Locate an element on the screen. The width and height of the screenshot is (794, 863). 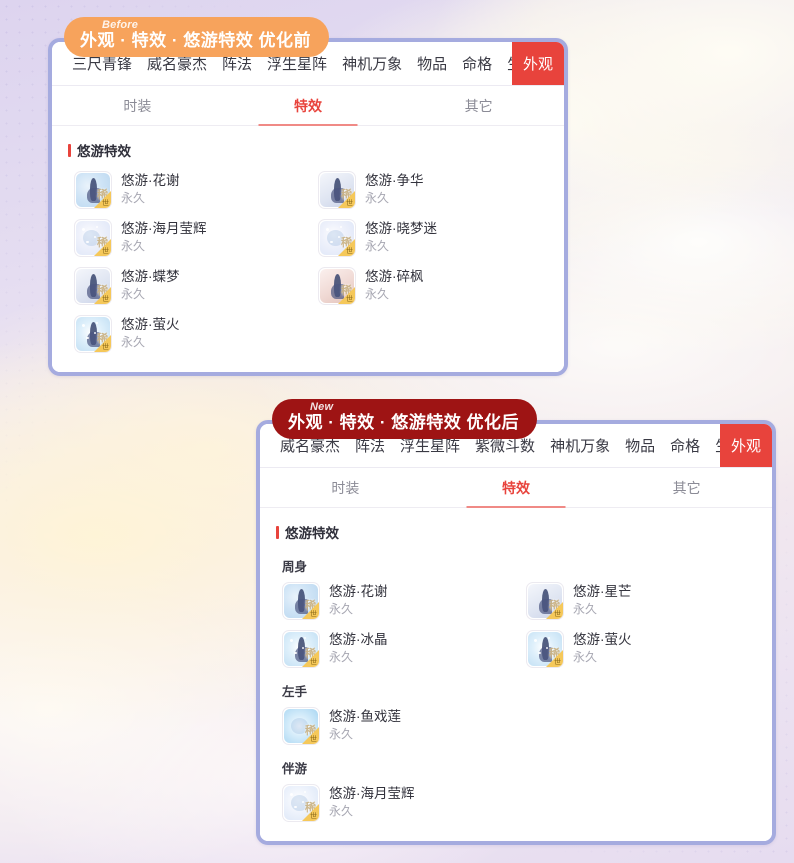
effect-grid: 稀世悠游·海月莹辉 永久 is located at coordinates (516, 803).